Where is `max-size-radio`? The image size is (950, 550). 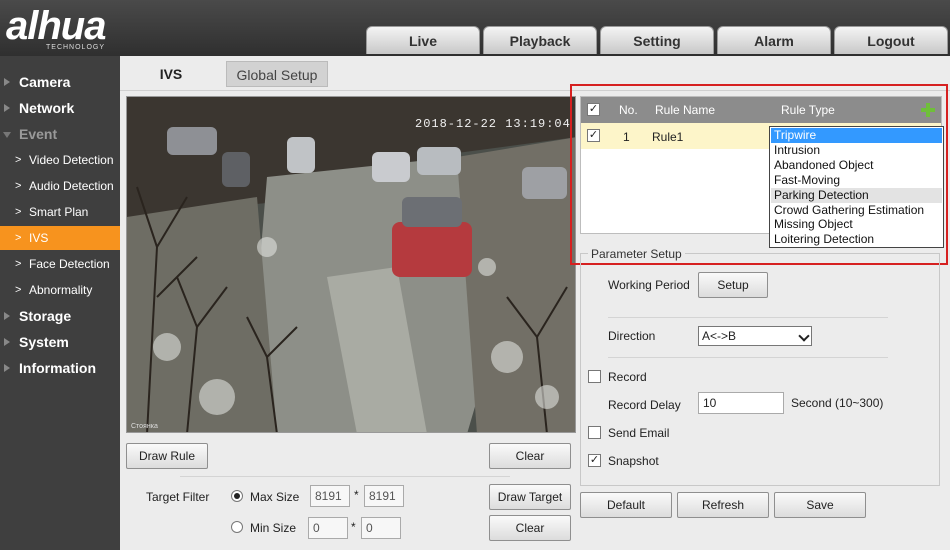 max-size-radio is located at coordinates (237, 496).